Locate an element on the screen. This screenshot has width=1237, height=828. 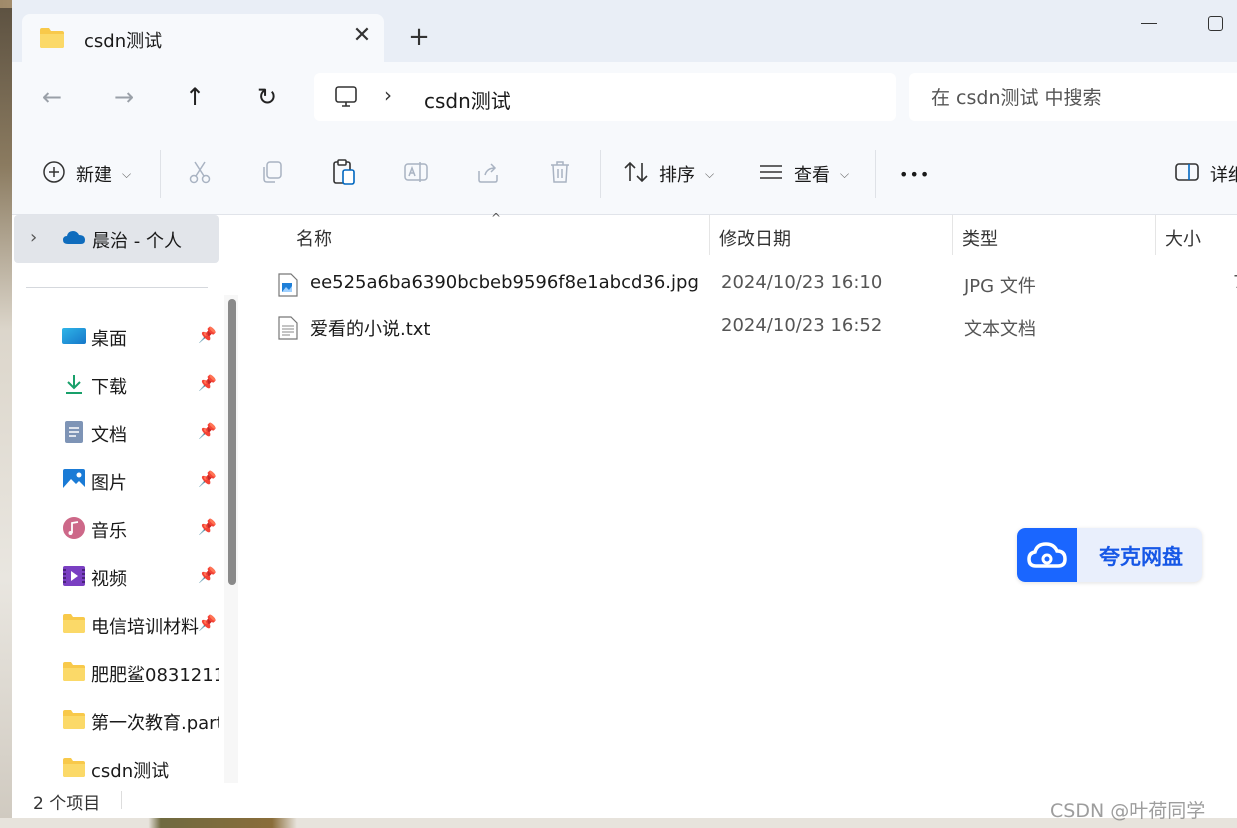
sidebar-item-label: 肥肥鲨0831211 is located at coordinates (155, 675).